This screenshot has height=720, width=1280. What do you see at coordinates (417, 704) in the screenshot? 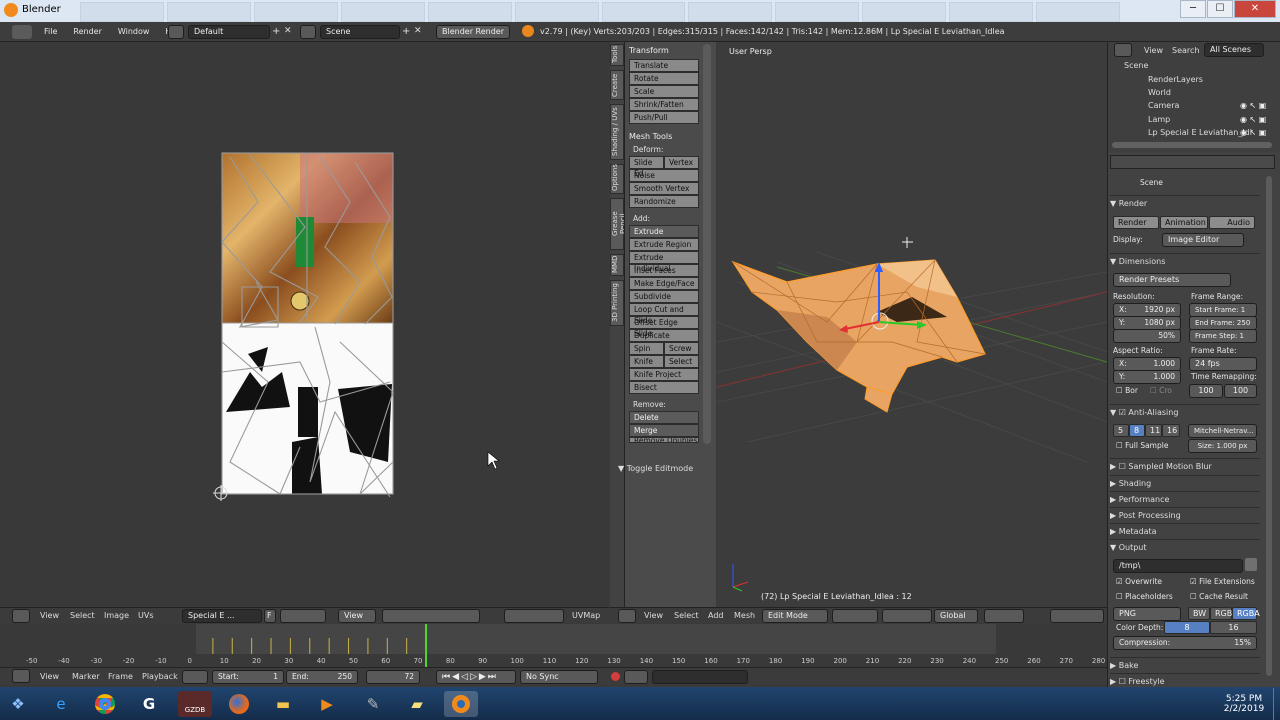
I see `sticky-notes-icon: ▰` at bounding box center [417, 704].